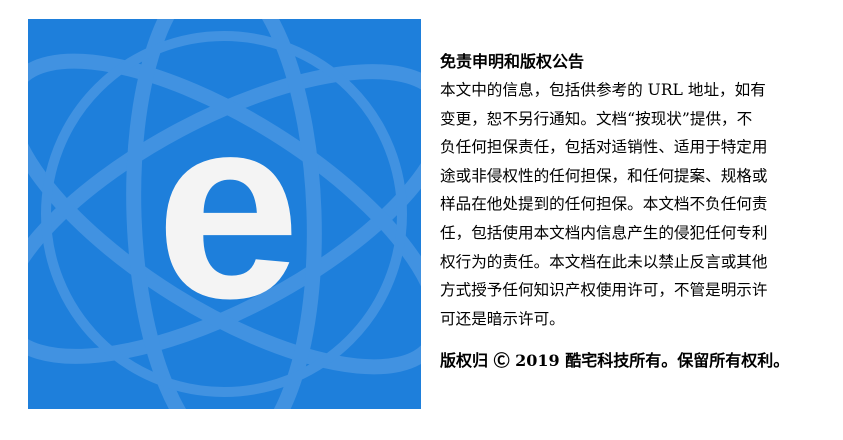 The image size is (843, 440). What do you see at coordinates (228, 208) in the screenshot?
I see `logo-letter-e: e` at bounding box center [228, 208].